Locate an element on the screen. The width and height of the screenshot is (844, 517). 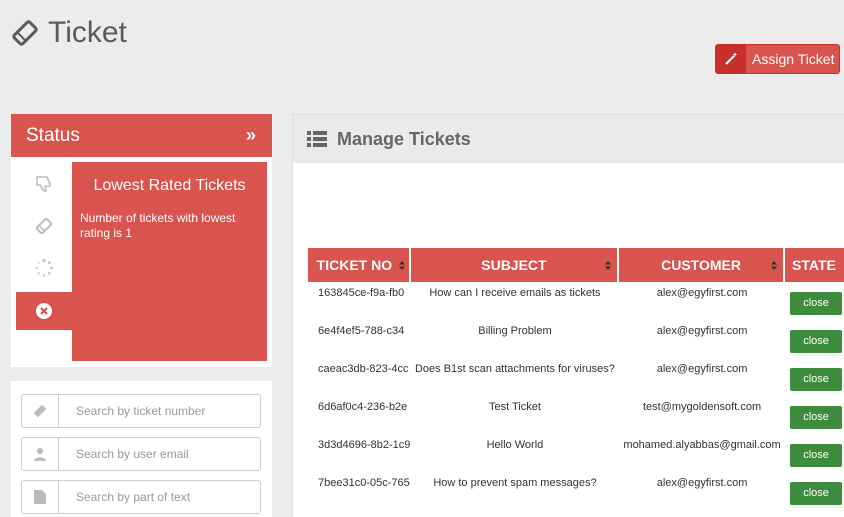
email-search-group is located at coordinates (141, 454).